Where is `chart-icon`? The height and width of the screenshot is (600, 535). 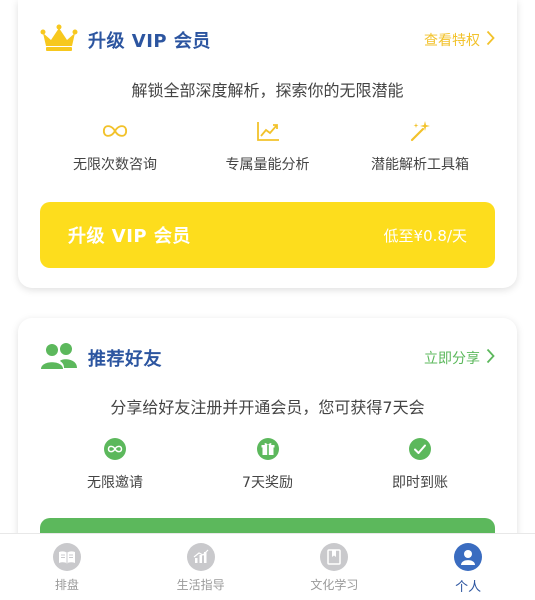 chart-icon is located at coordinates (200, 557).